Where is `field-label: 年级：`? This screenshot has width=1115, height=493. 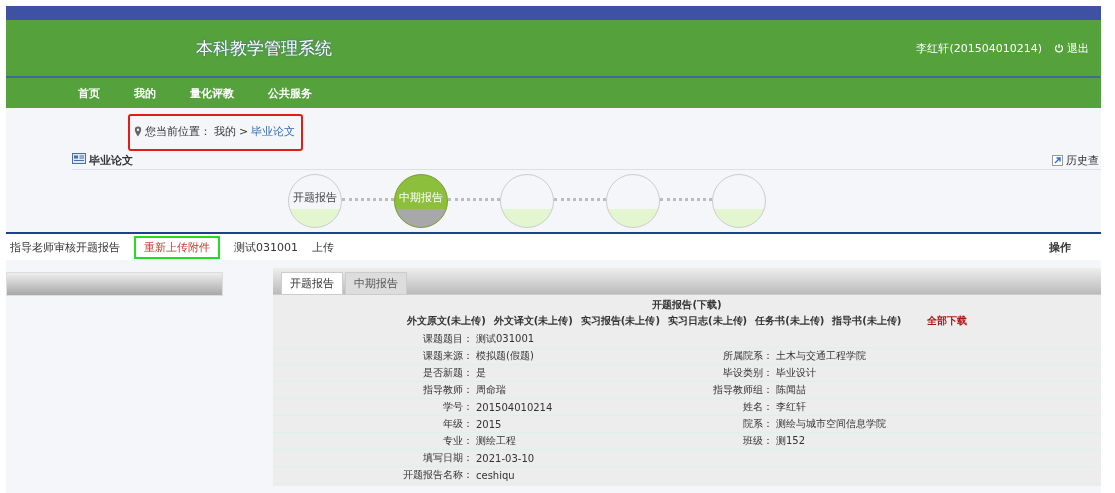
field-label: 年级： is located at coordinates (457, 424).